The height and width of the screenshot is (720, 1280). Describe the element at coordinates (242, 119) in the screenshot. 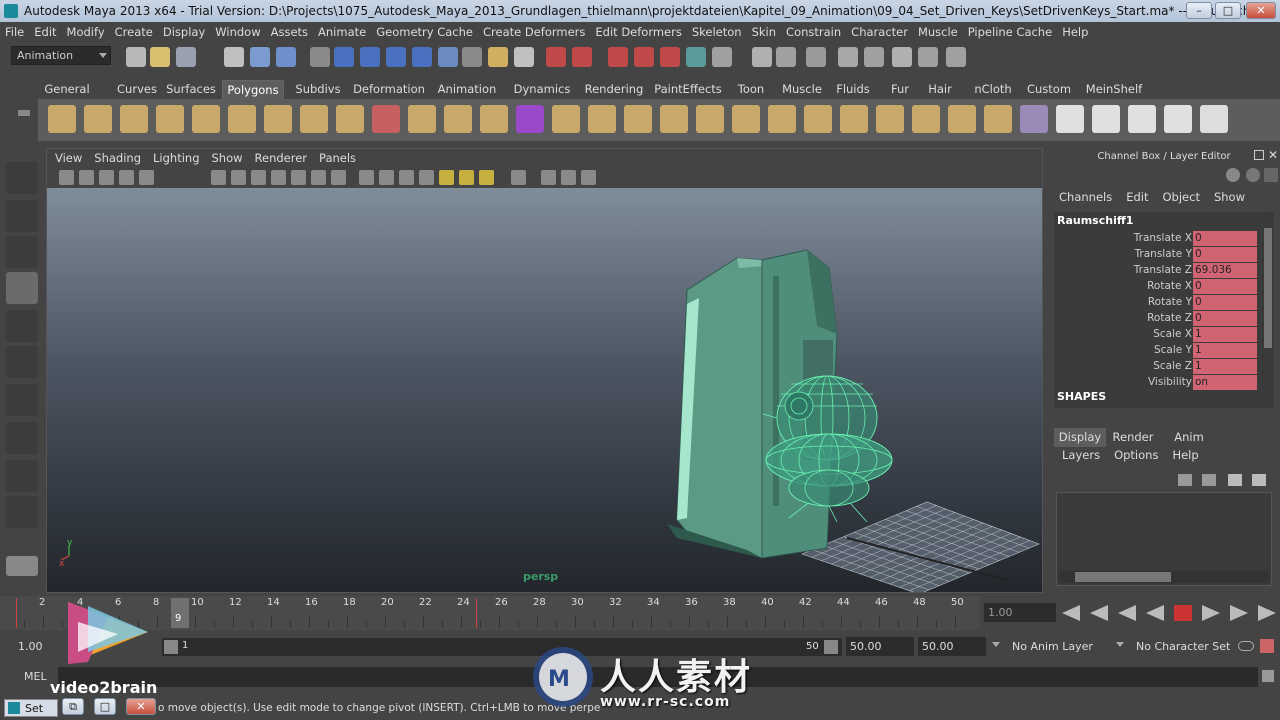

I see `poly-torus-icon` at that location.